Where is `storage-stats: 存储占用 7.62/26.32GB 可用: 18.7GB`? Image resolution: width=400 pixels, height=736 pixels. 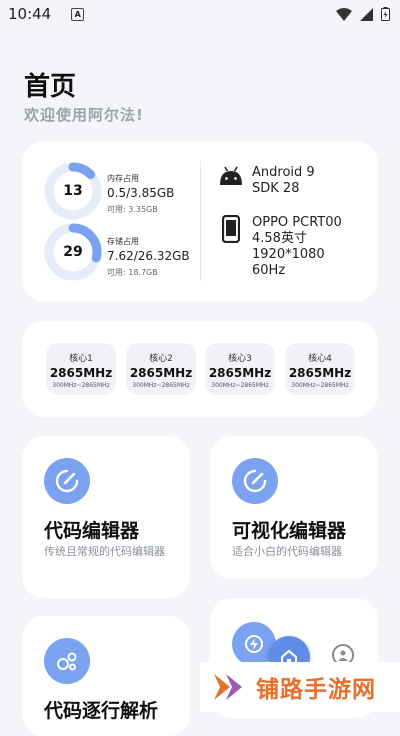 storage-stats: 存储占用 7.62/26.32GB 可用: 18.7GB is located at coordinates (148, 257).